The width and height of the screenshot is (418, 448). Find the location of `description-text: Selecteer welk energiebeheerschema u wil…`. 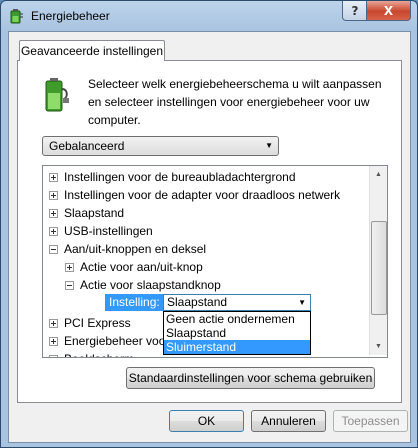

description-text: Selecteer welk energiebeheerschema u wil… is located at coordinates (235, 102).